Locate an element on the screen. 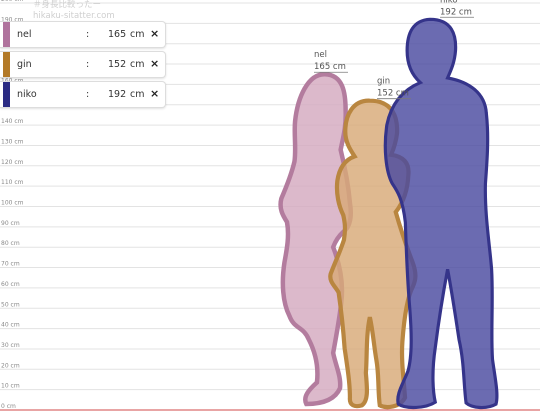 The height and width of the screenshot is (420, 540). watermark-title: ＃身長比較ったー is located at coordinates (67, 5).